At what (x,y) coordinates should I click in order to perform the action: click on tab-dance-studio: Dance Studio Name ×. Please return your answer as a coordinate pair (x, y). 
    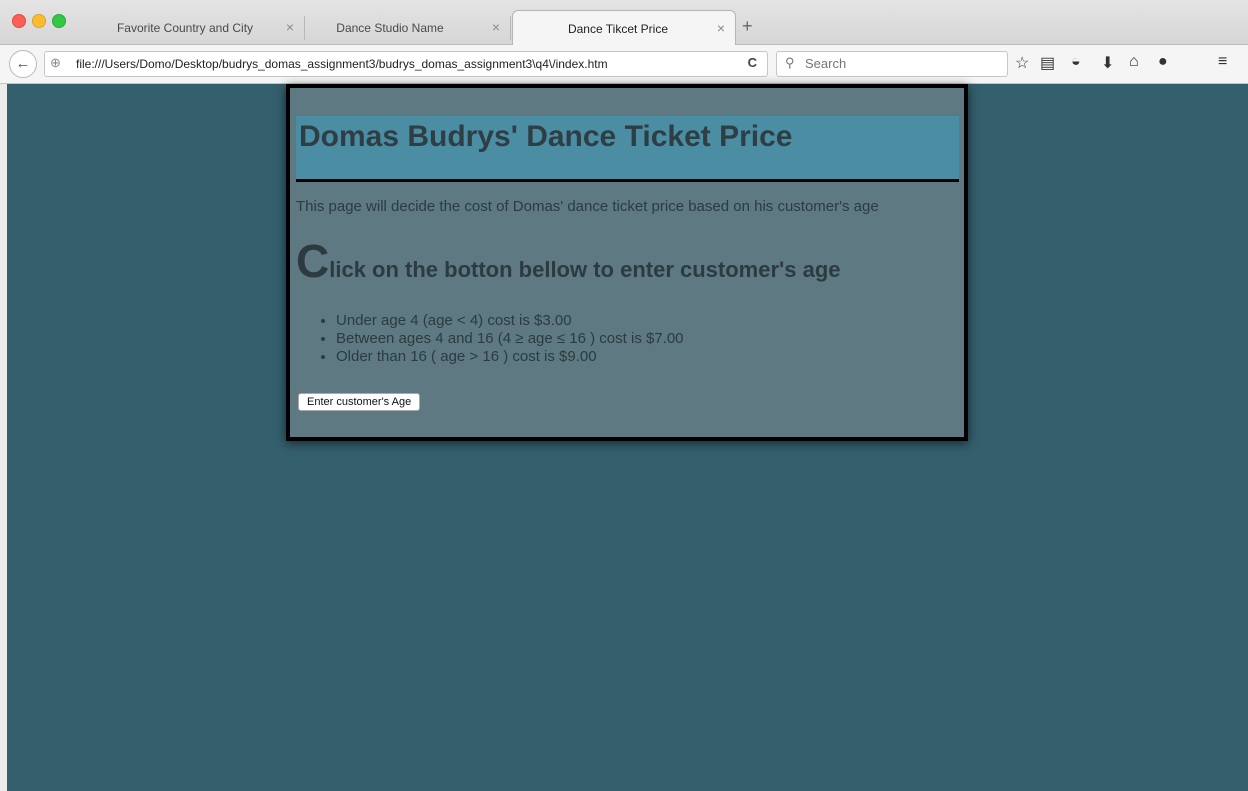
    Looking at the image, I should click on (408, 28).